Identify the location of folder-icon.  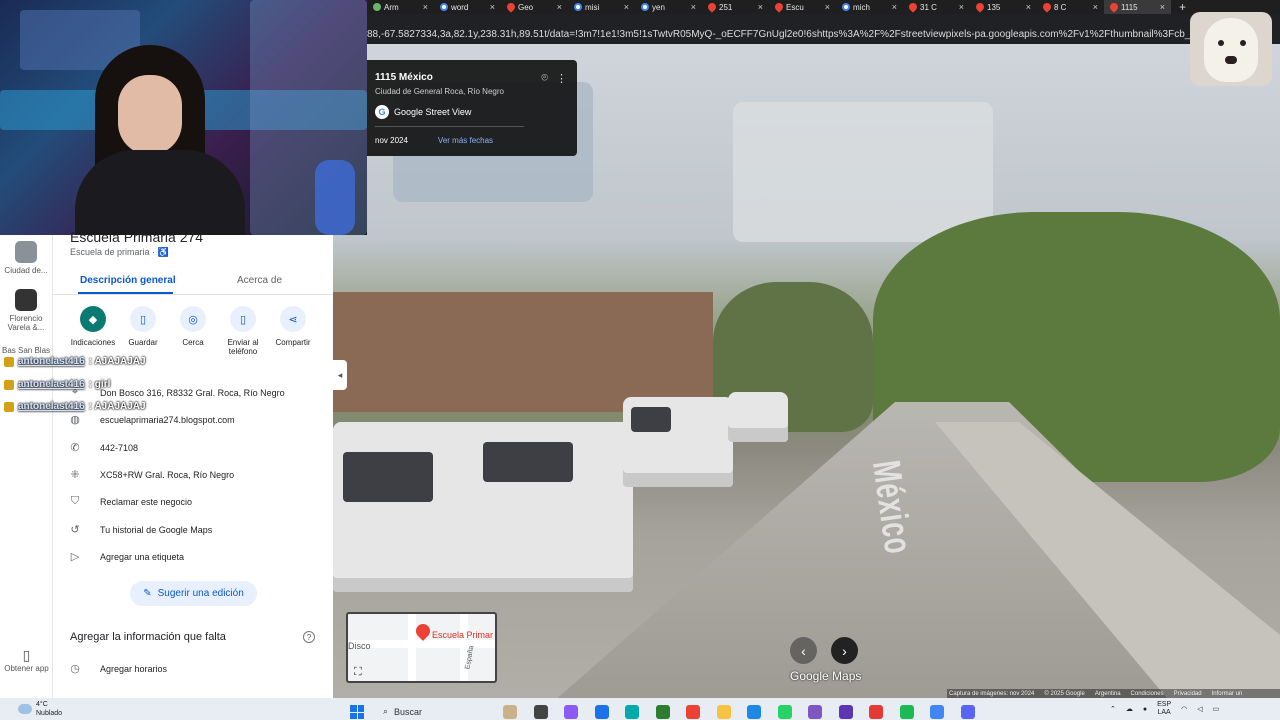
(723, 712).